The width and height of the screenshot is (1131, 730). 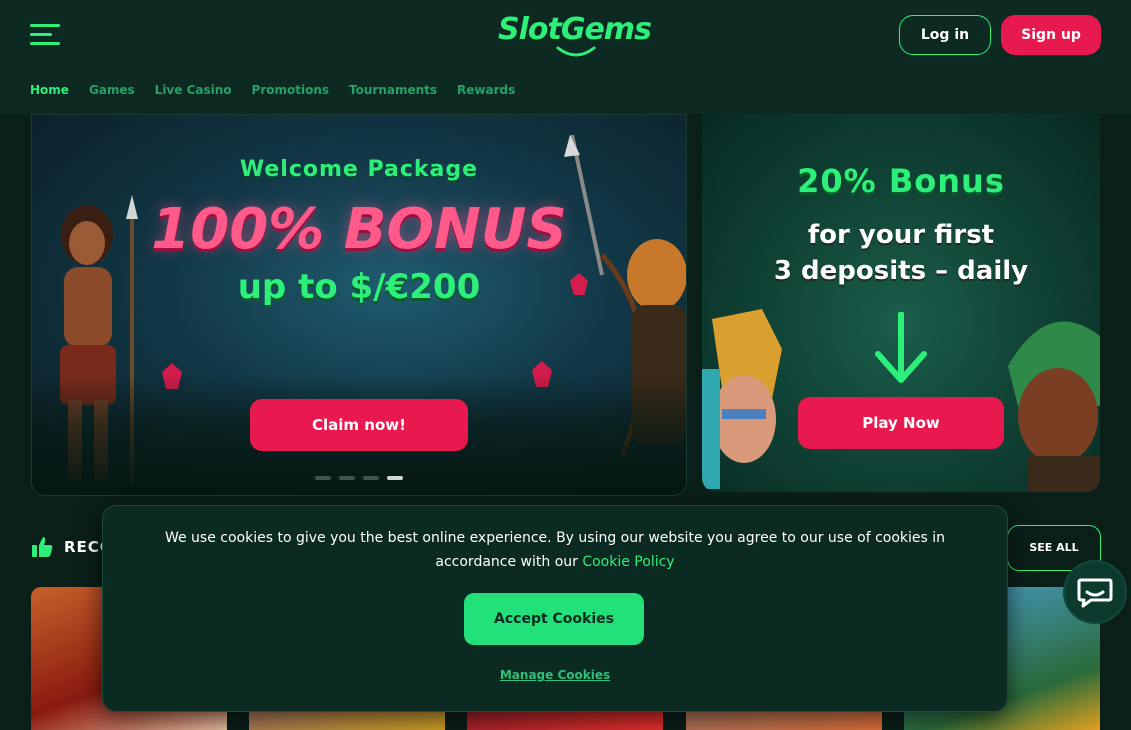 I want to click on chat-bubble-icon, so click(x=1095, y=593).